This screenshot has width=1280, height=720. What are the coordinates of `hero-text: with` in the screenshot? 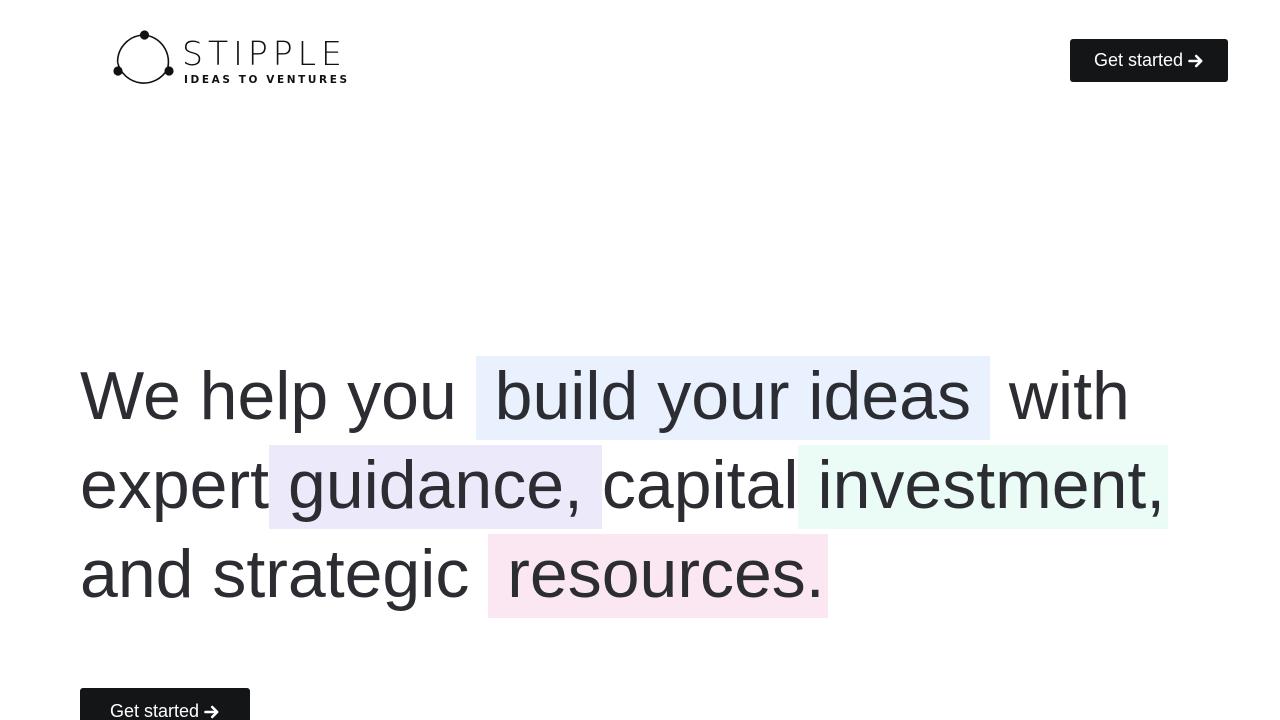 It's located at (1059, 396).